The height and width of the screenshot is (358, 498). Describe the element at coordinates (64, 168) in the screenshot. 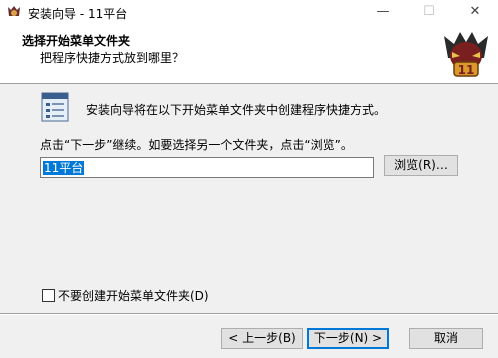

I see `folder-input-value: 11平台` at that location.